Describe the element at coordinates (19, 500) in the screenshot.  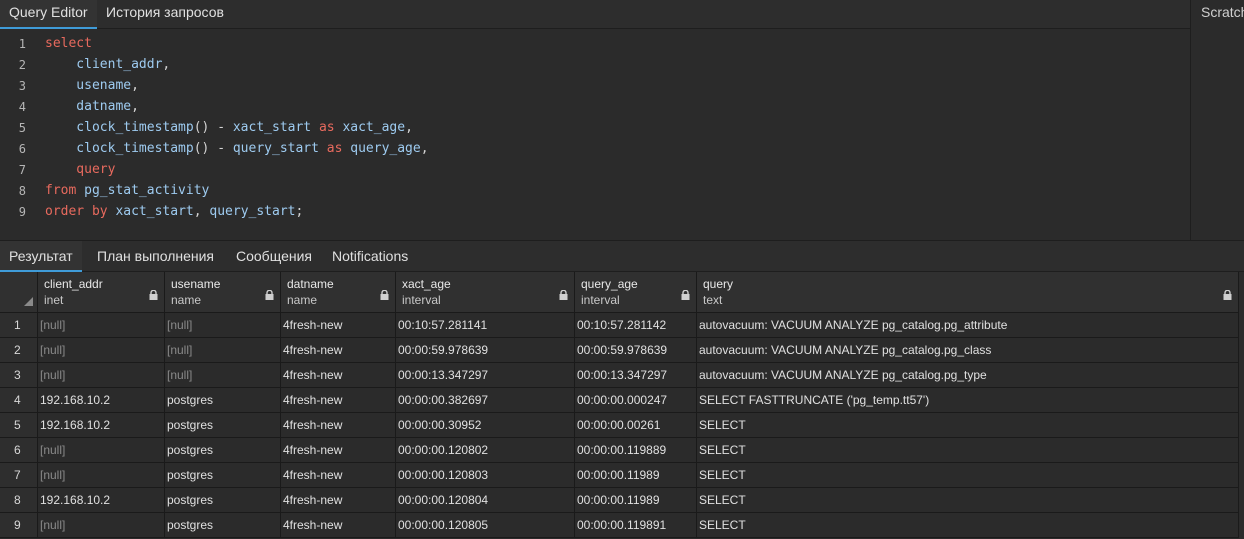
I see `row-number: 8` at that location.